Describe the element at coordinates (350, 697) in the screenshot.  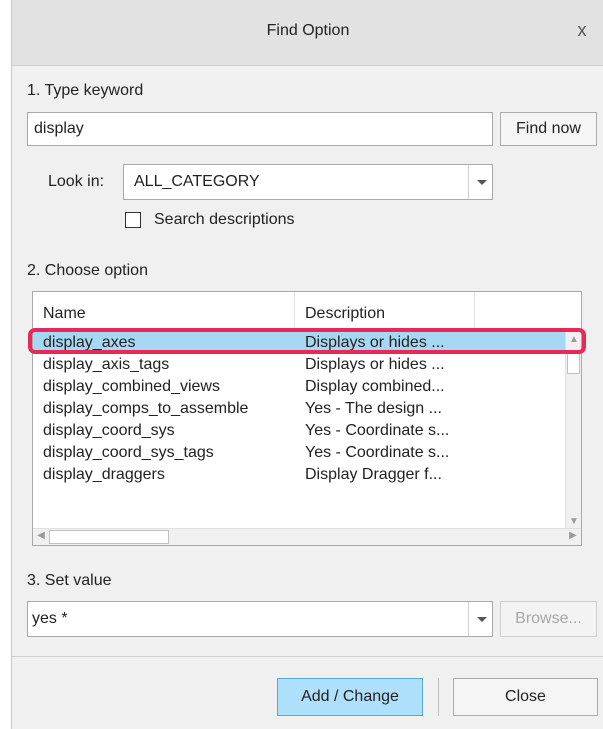
I see `add-change-button: Add / Change` at that location.